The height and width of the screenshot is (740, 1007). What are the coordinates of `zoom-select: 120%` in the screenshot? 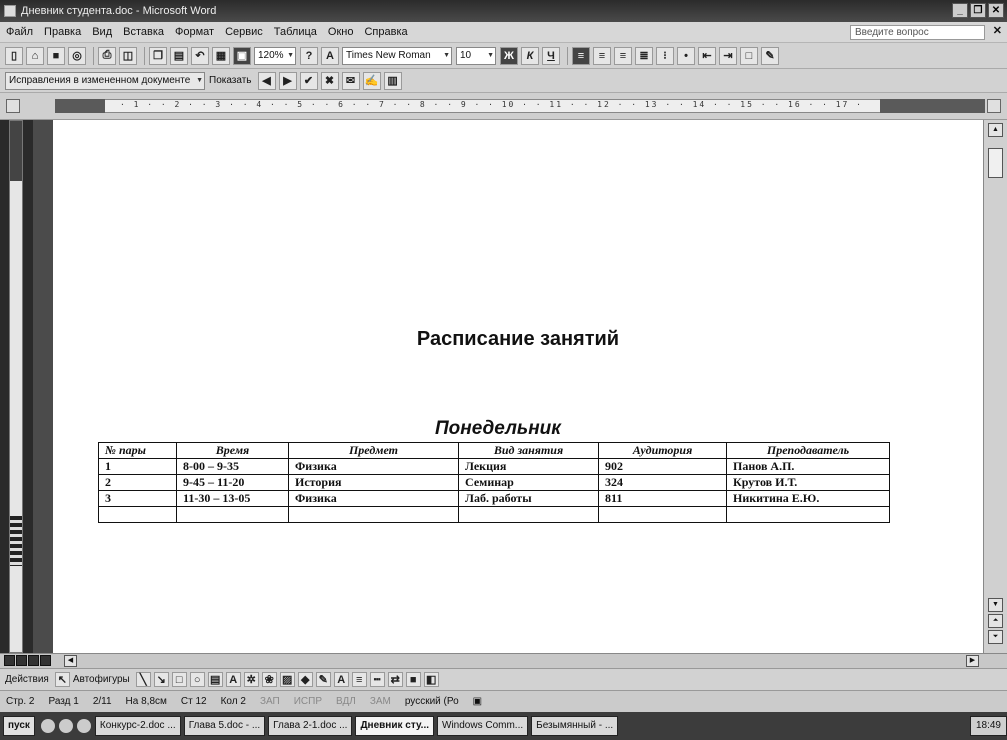 It's located at (275, 55).